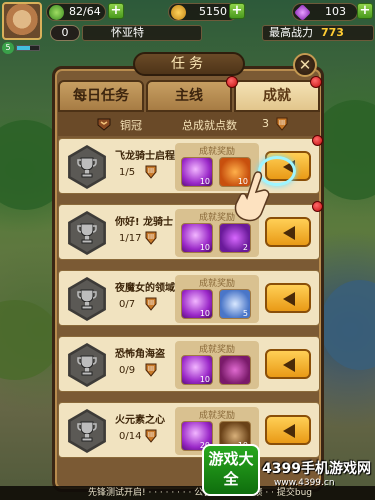 This screenshot has height=500, width=375. Describe the element at coordinates (178, 12) in the screenshot. I see `gold-coin-icon` at that location.